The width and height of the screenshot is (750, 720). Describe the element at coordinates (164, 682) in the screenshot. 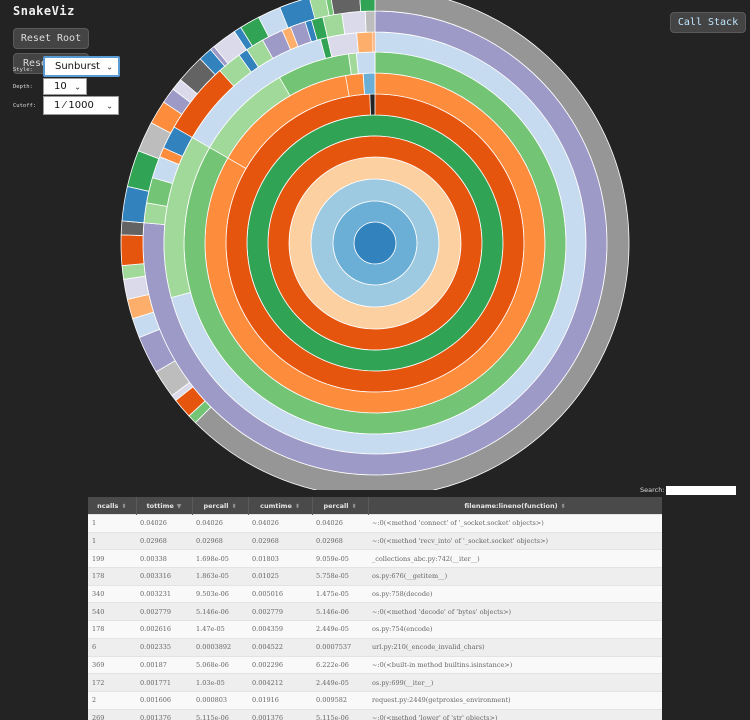

I see `table-cell: 0.001771` at that location.